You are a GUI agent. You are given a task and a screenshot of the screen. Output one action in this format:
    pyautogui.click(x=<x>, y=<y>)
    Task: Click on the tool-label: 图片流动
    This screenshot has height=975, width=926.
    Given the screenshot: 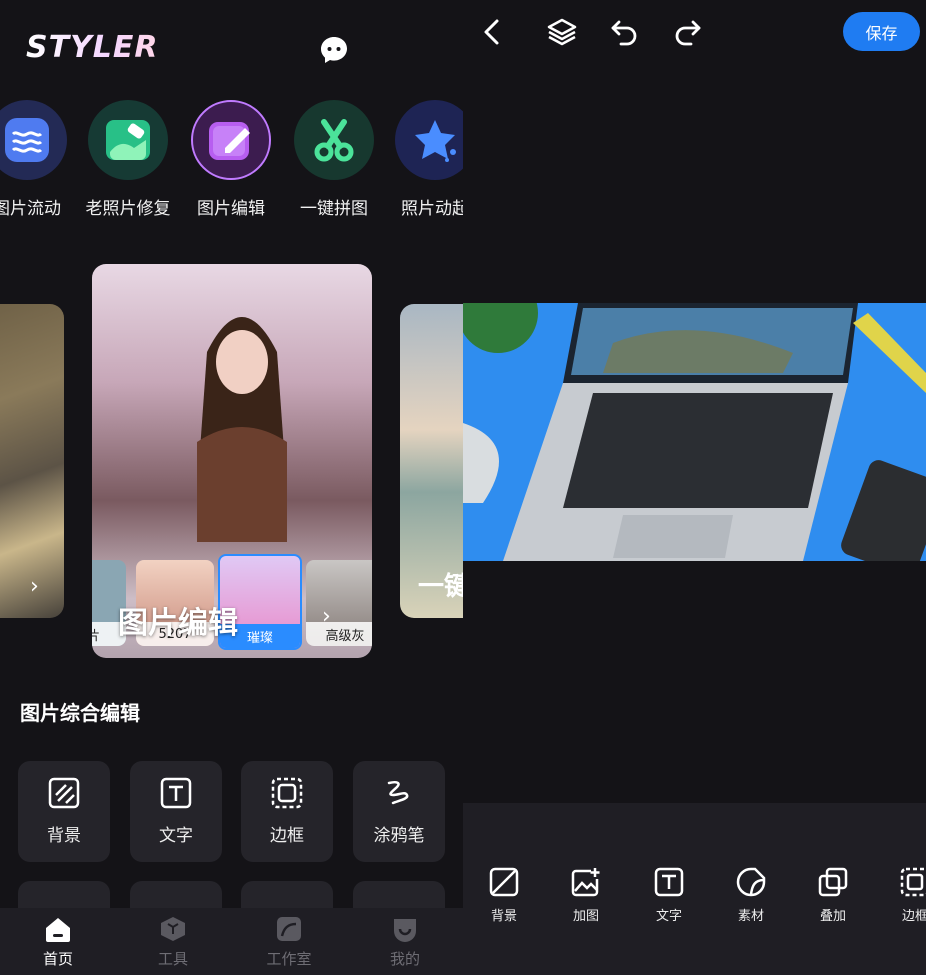 What is the action you would take?
    pyautogui.click(x=30, y=209)
    